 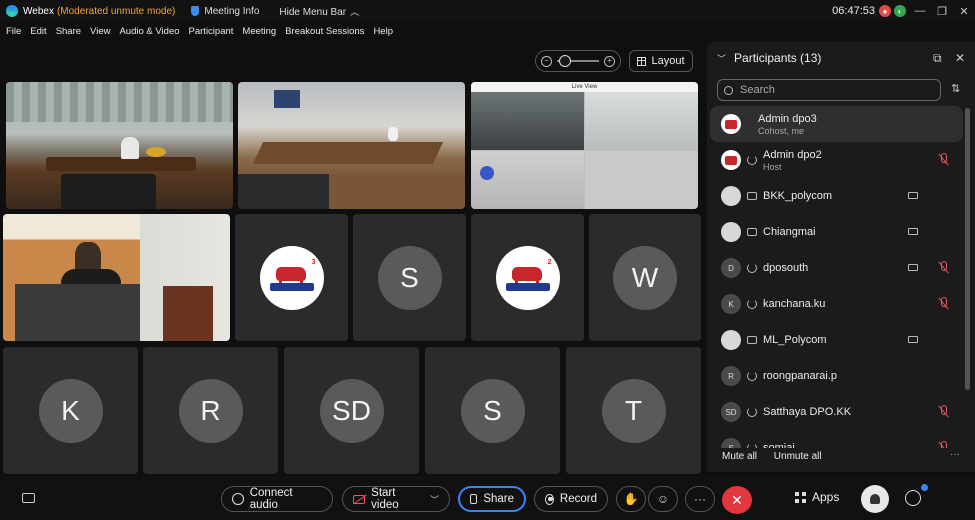 I want to click on status-indicator-icon: ◐, so click(x=900, y=11).